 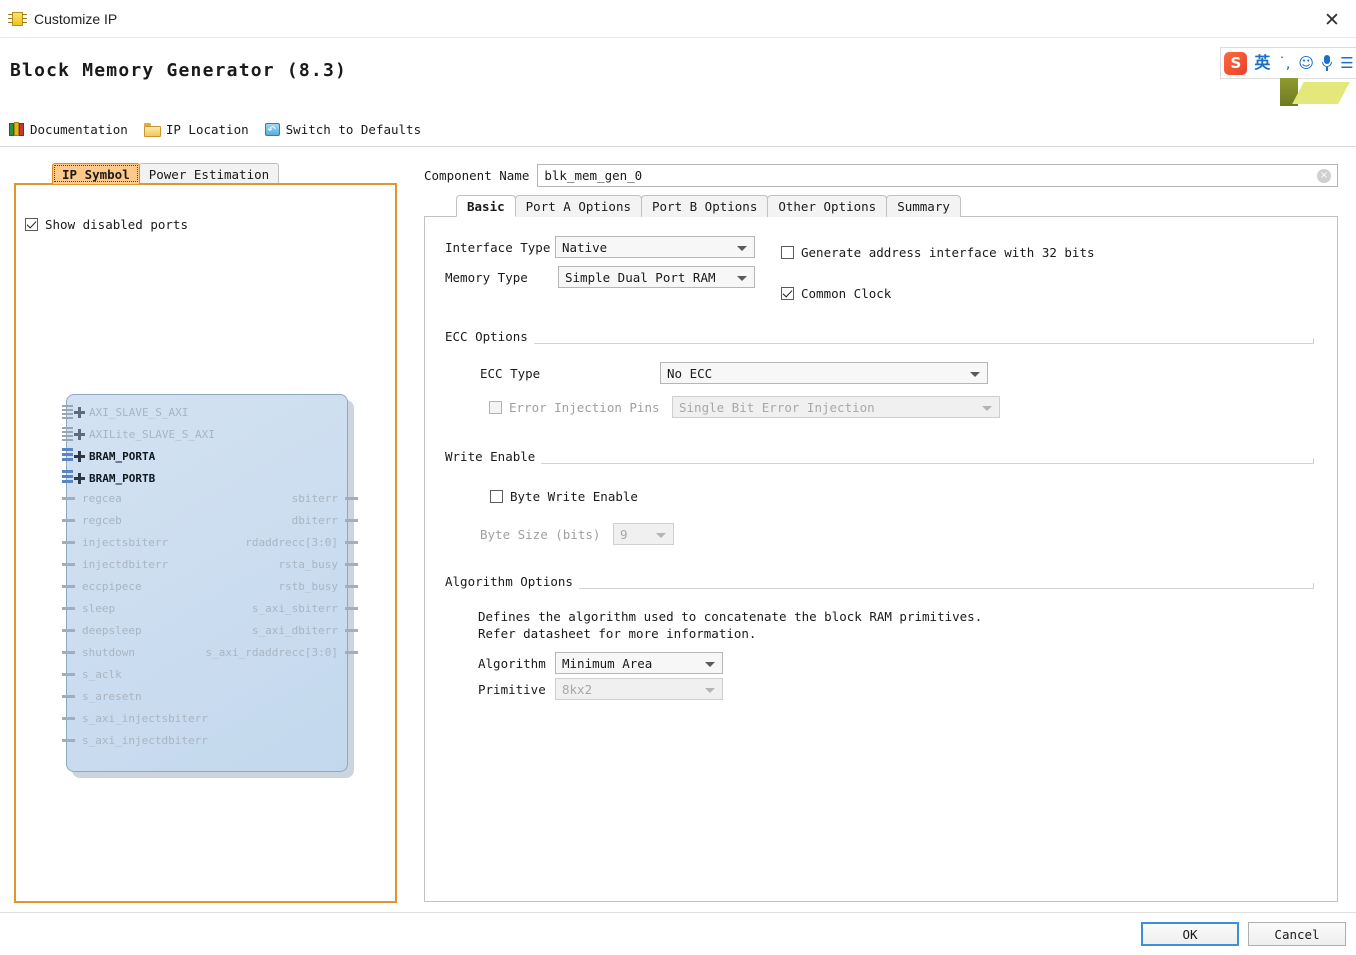 What do you see at coordinates (593, 175) in the screenshot?
I see `component-name-value: blk_mem_gen_0` at bounding box center [593, 175].